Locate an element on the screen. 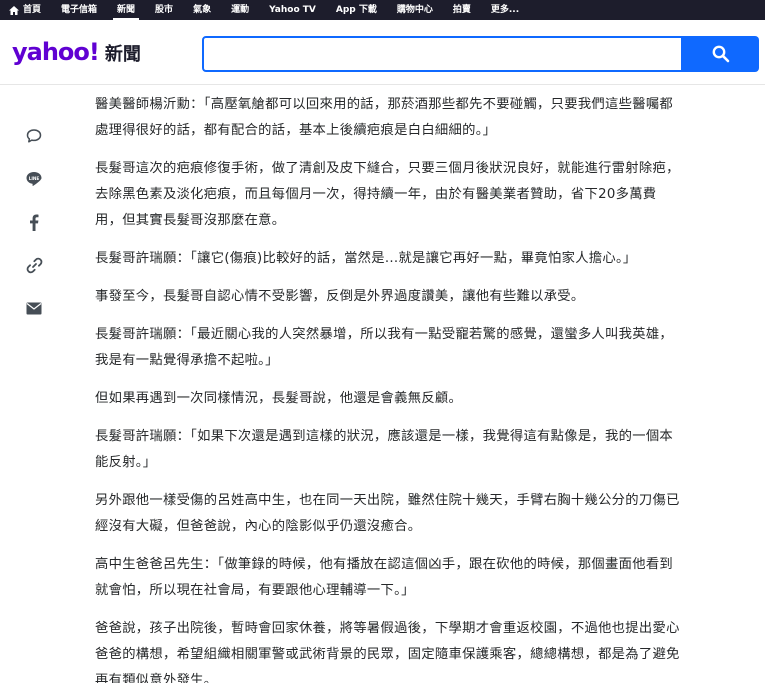 This screenshot has height=683, width=765. nav-item-finance: 股市 is located at coordinates (164, 10).